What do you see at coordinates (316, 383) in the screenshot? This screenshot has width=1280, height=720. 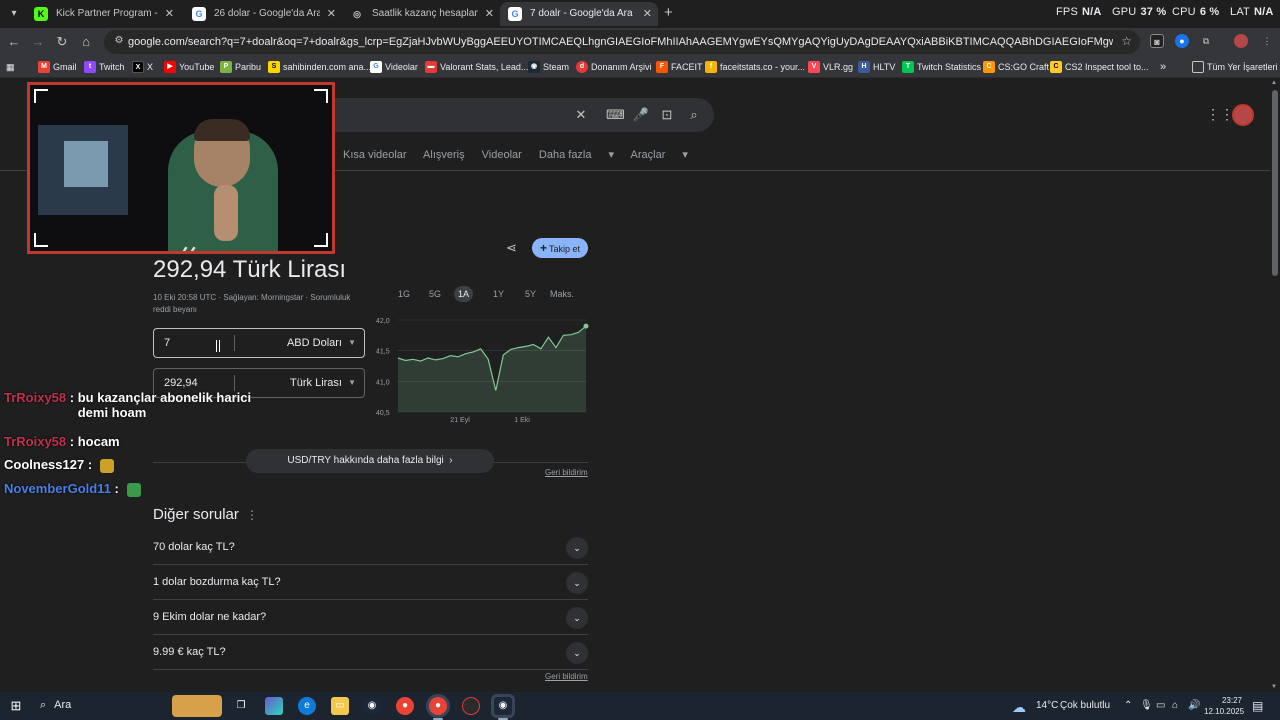 I see `to-currency-select: Türk Lirası` at bounding box center [316, 383].